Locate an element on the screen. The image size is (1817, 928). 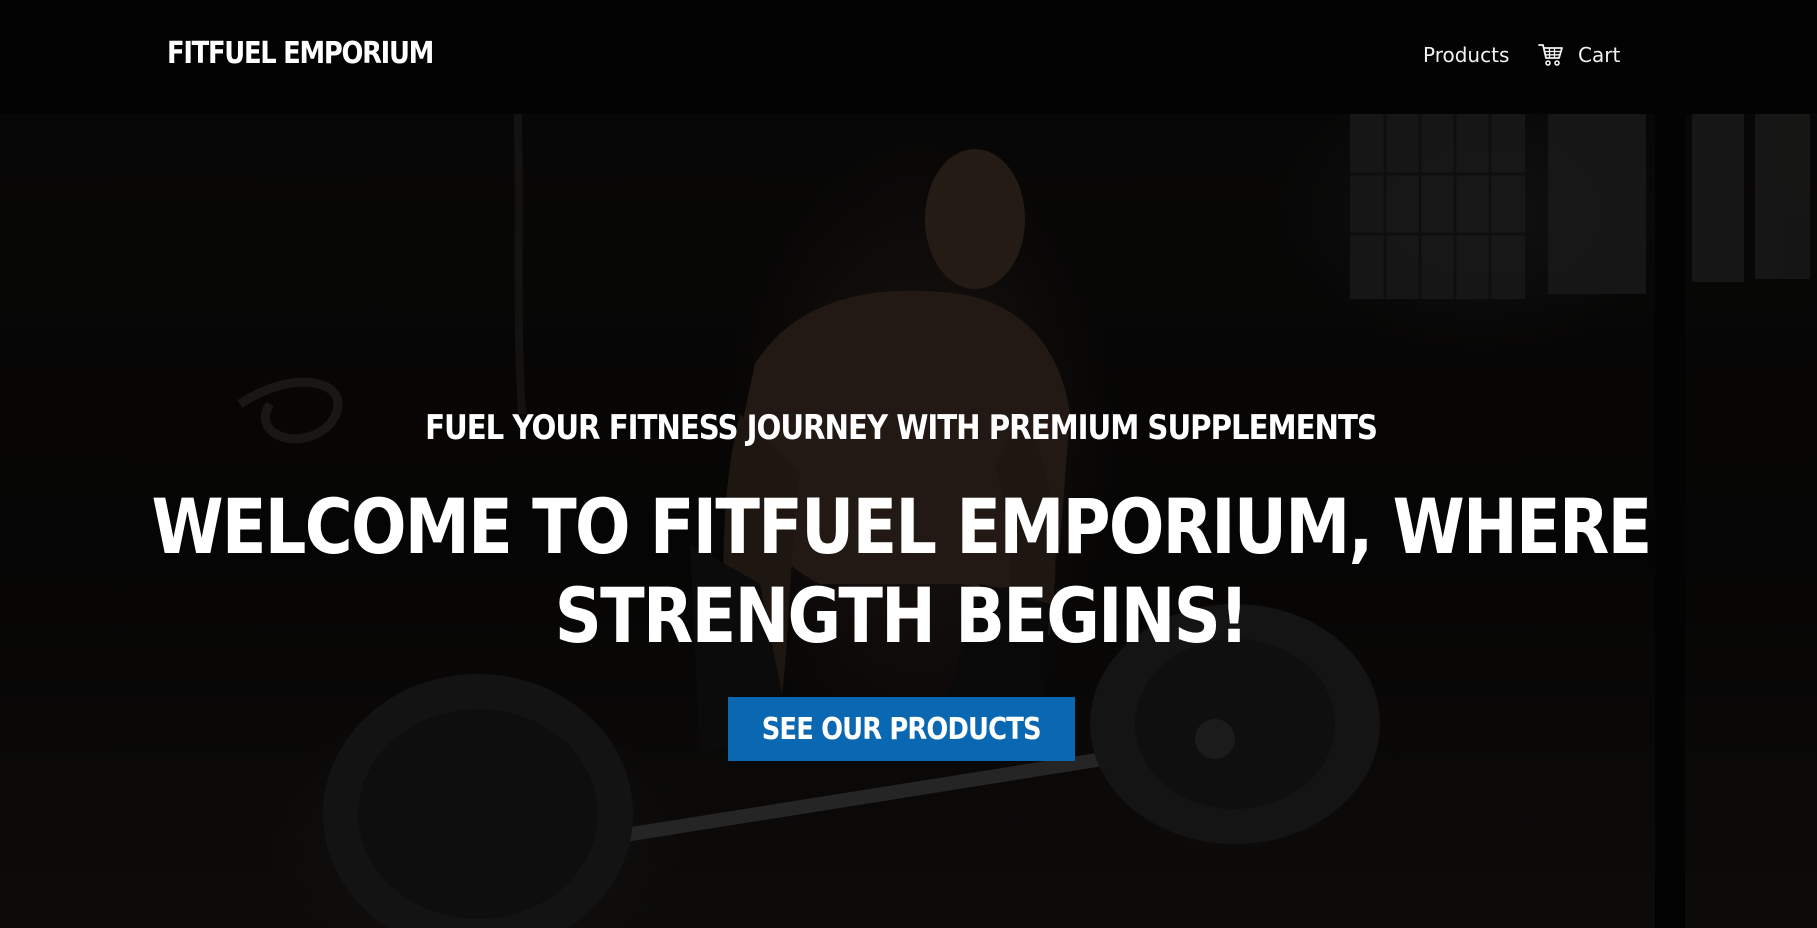
hero-headline-line-1: WELCOME TO FITFUEL EMPORIUM, WHERE is located at coordinates (901, 526).